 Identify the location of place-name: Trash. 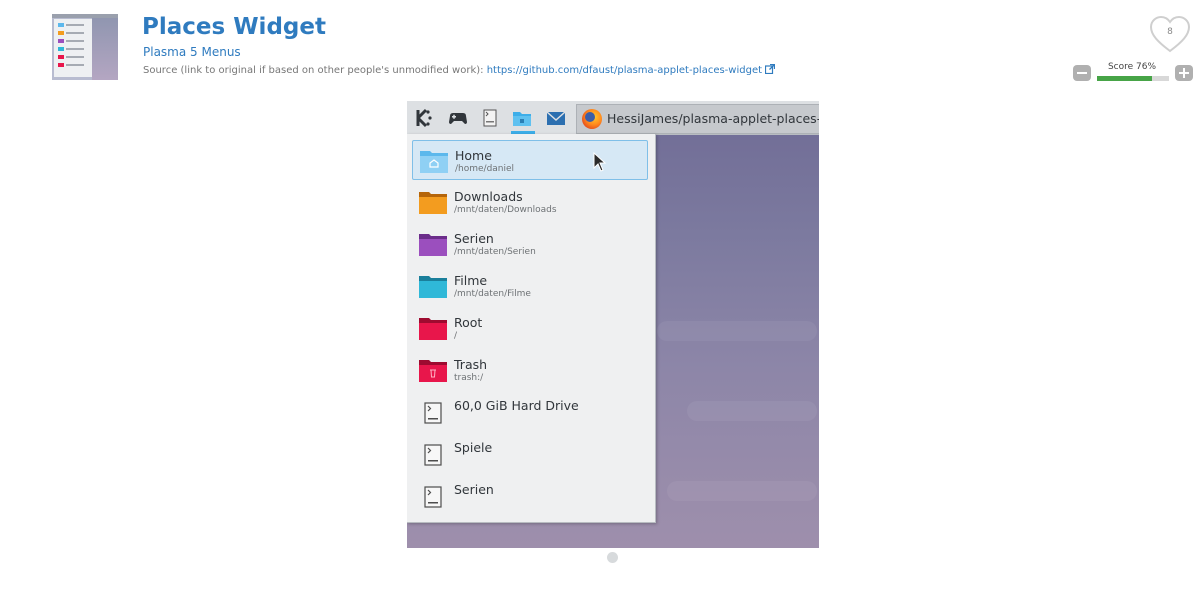
(471, 364).